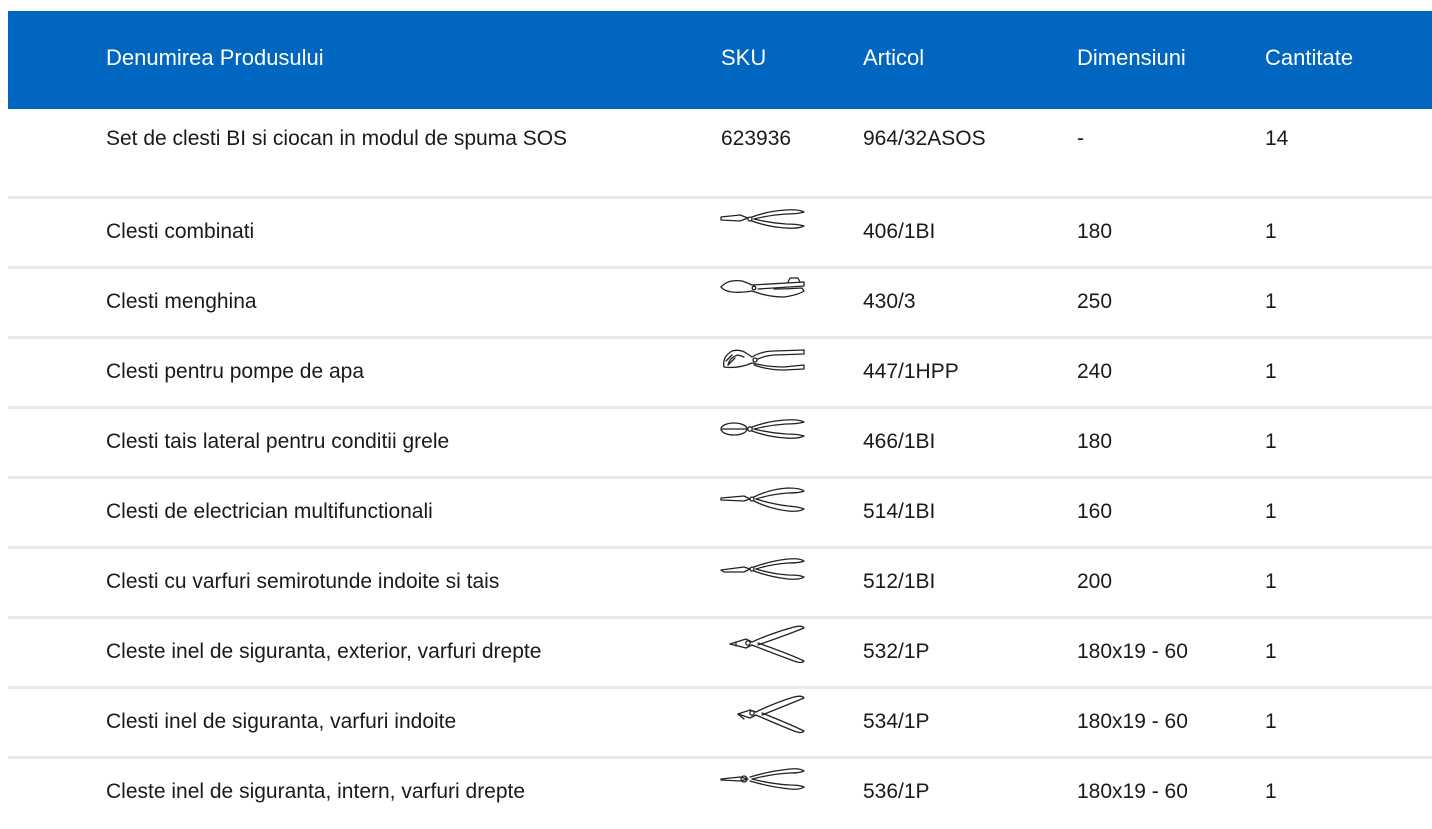 The height and width of the screenshot is (829, 1432). I want to click on row-dimensions: 240, so click(1095, 371).